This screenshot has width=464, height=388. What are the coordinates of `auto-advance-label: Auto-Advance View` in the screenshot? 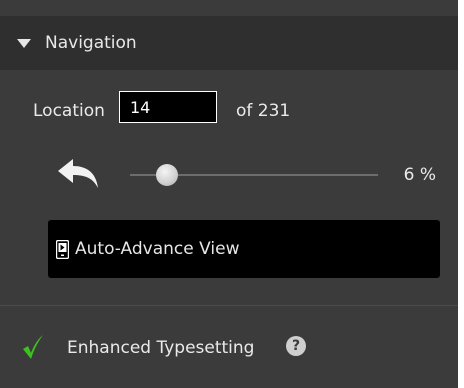 It's located at (157, 249).